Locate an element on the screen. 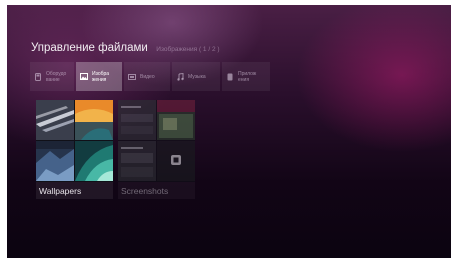 The width and height of the screenshot is (457, 261). tab-music-label: Музыка is located at coordinates (197, 76).